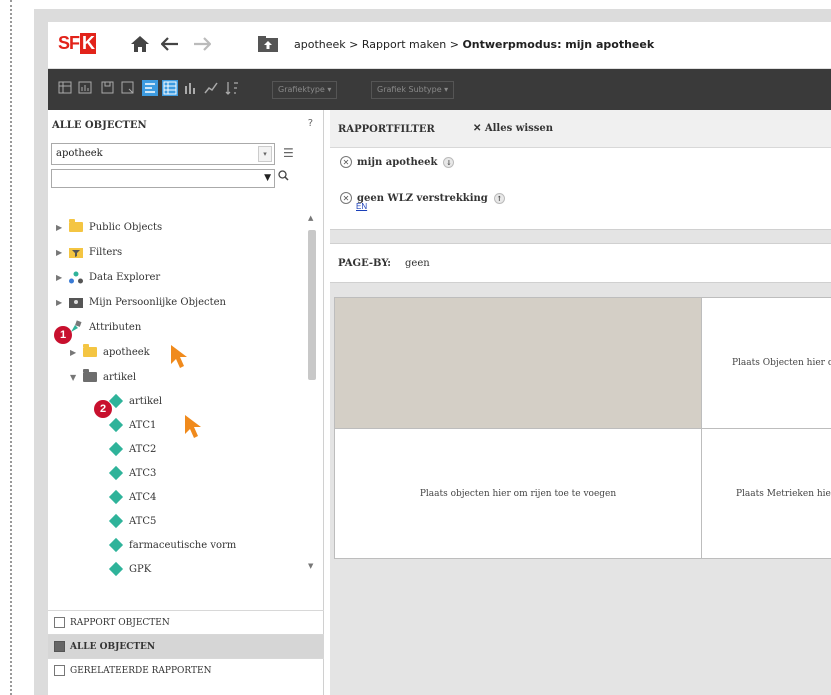 The image size is (831, 695). What do you see at coordinates (140, 44) in the screenshot?
I see `home-icon` at bounding box center [140, 44].